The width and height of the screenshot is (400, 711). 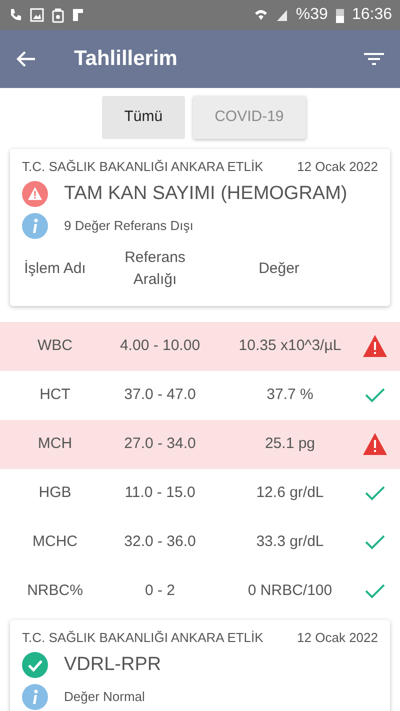 I want to click on result-value: 37.7 %, so click(x=290, y=395).